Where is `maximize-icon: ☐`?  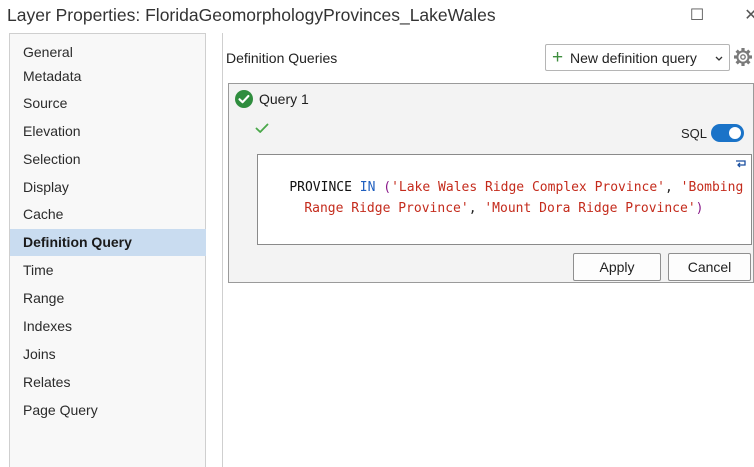
maximize-icon: ☐ is located at coordinates (697, 16).